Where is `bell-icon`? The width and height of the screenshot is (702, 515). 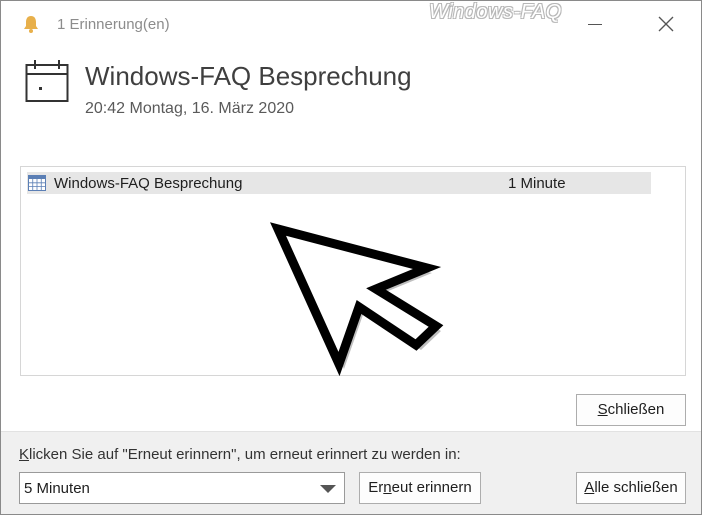 bell-icon is located at coordinates (31, 24).